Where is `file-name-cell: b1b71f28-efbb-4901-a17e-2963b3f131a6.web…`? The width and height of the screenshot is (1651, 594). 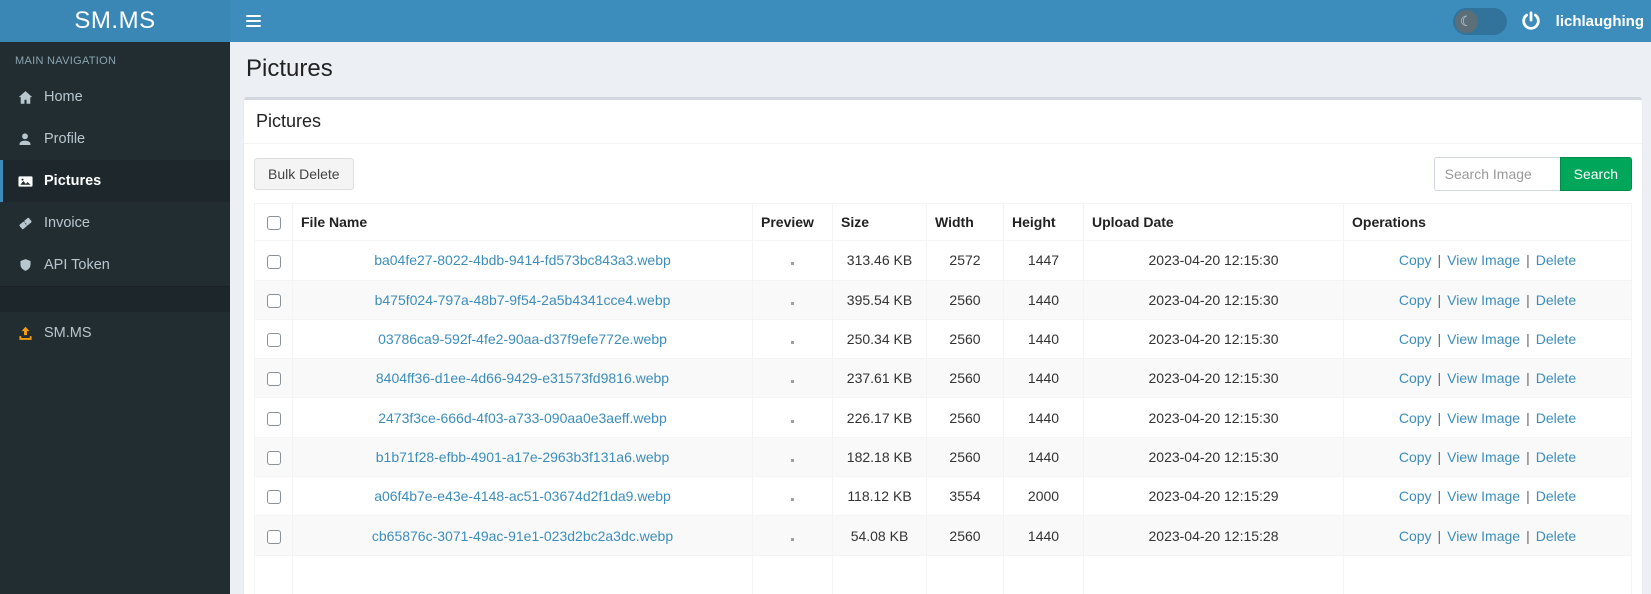 file-name-cell: b1b71f28-efbb-4901-a17e-2963b3f131a6.web… is located at coordinates (522, 457).